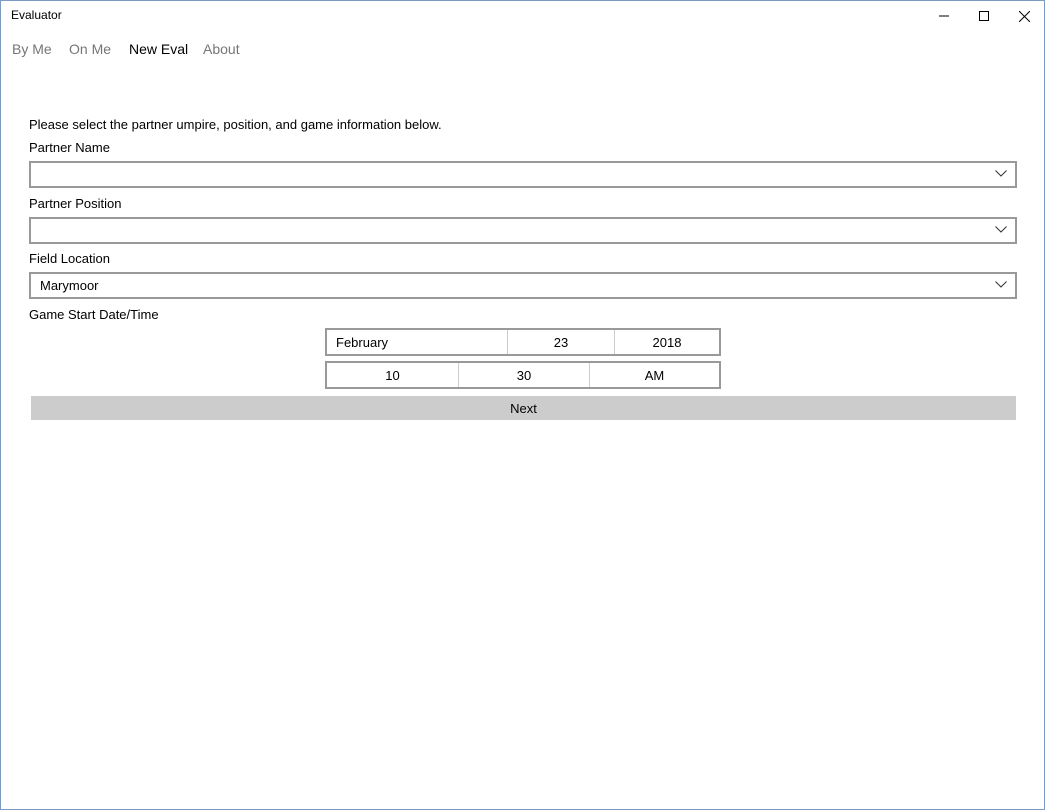  Describe the element at coordinates (90, 49) in the screenshot. I see `nav-tab-on-me: On Me` at that location.